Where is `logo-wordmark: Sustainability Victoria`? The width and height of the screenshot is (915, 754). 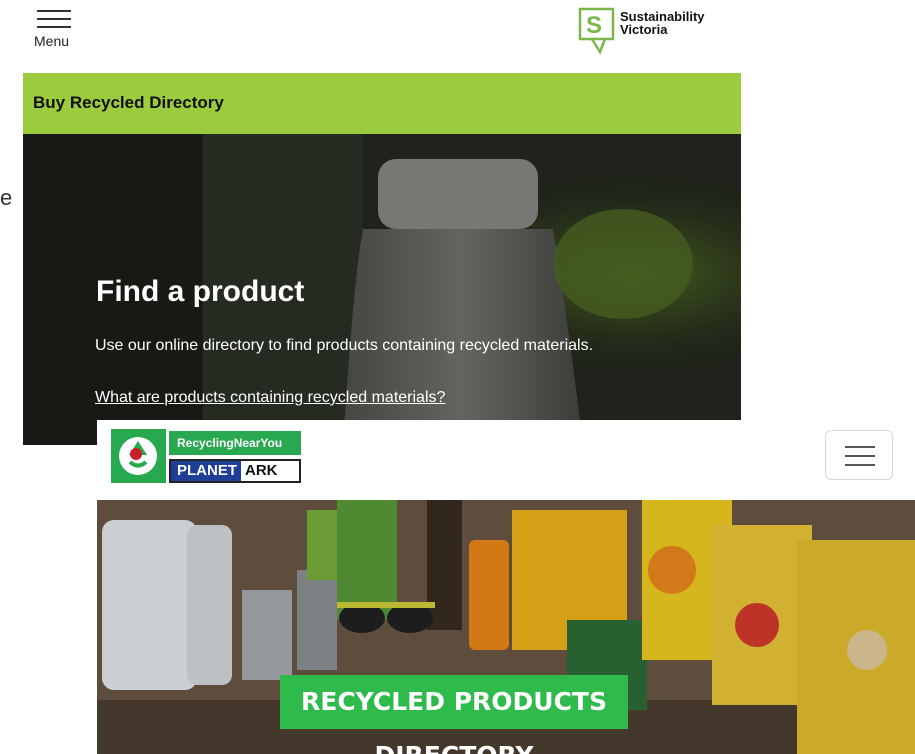 logo-wordmark: Sustainability Victoria is located at coordinates (662, 23).